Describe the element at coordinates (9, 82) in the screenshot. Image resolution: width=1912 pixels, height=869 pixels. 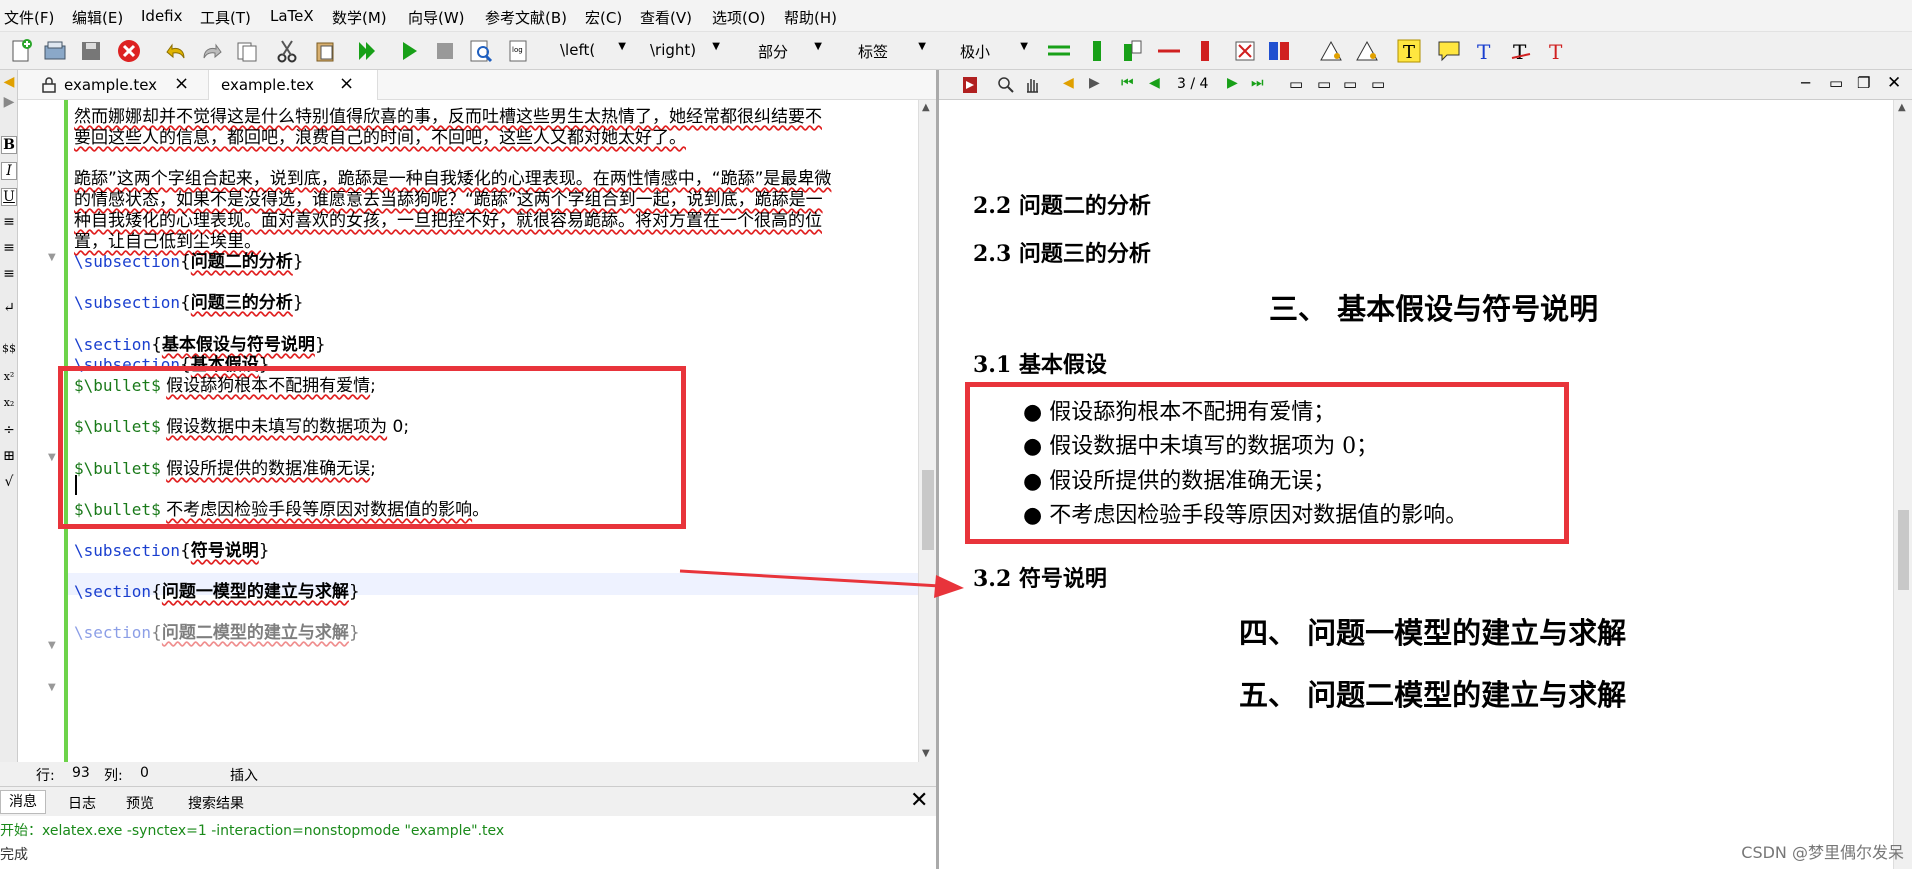
I see `arrow-left-icon: ◀` at that location.